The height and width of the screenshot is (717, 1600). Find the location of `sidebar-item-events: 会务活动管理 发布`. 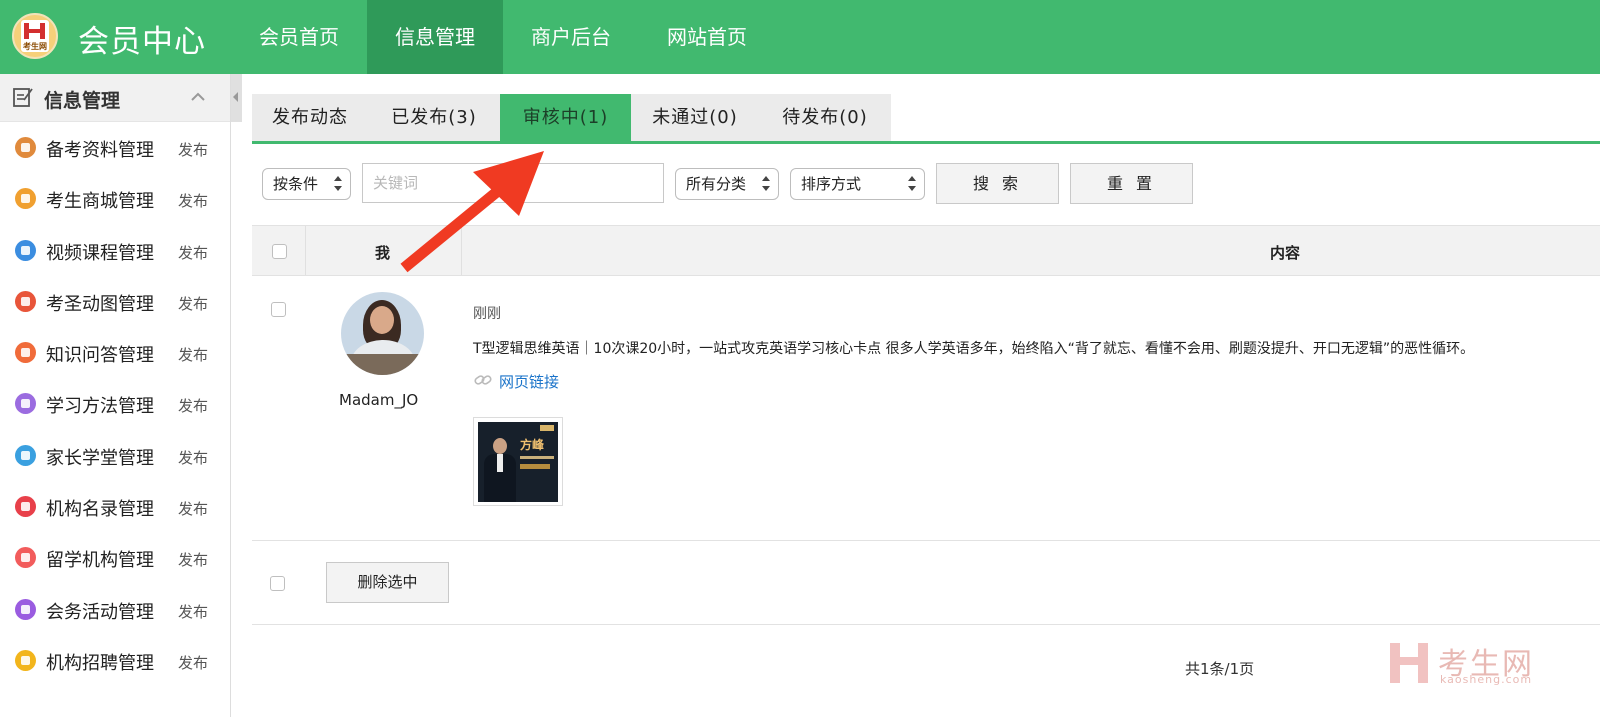

sidebar-item-events: 会务活动管理 发布 is located at coordinates (115, 609).